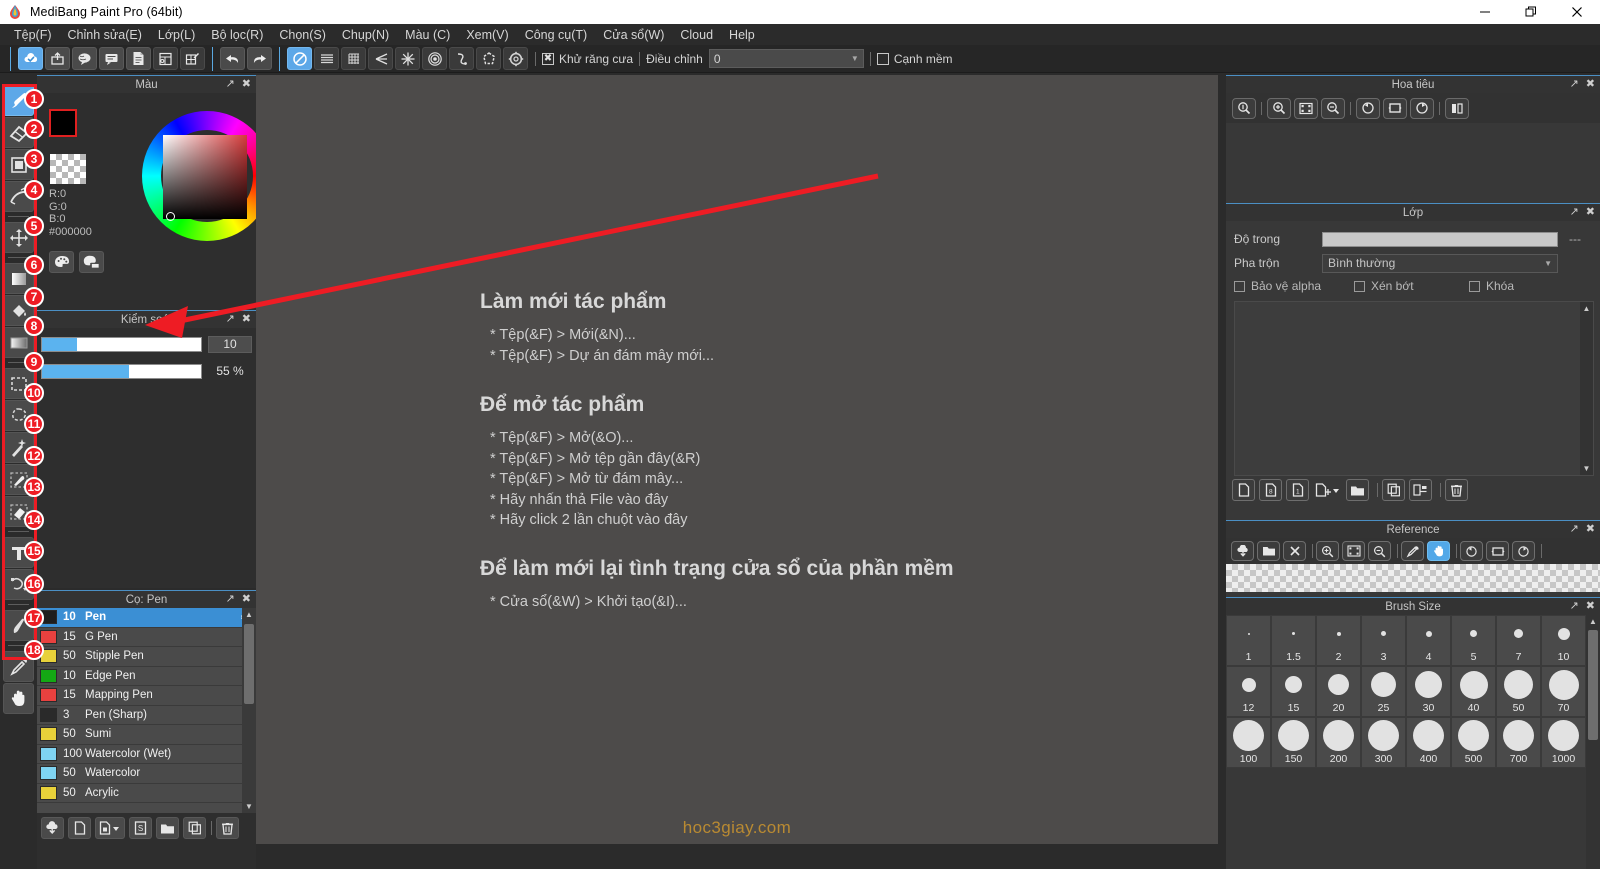 The image size is (1600, 869). I want to click on brush-size-cell: 1, so click(1248, 640).